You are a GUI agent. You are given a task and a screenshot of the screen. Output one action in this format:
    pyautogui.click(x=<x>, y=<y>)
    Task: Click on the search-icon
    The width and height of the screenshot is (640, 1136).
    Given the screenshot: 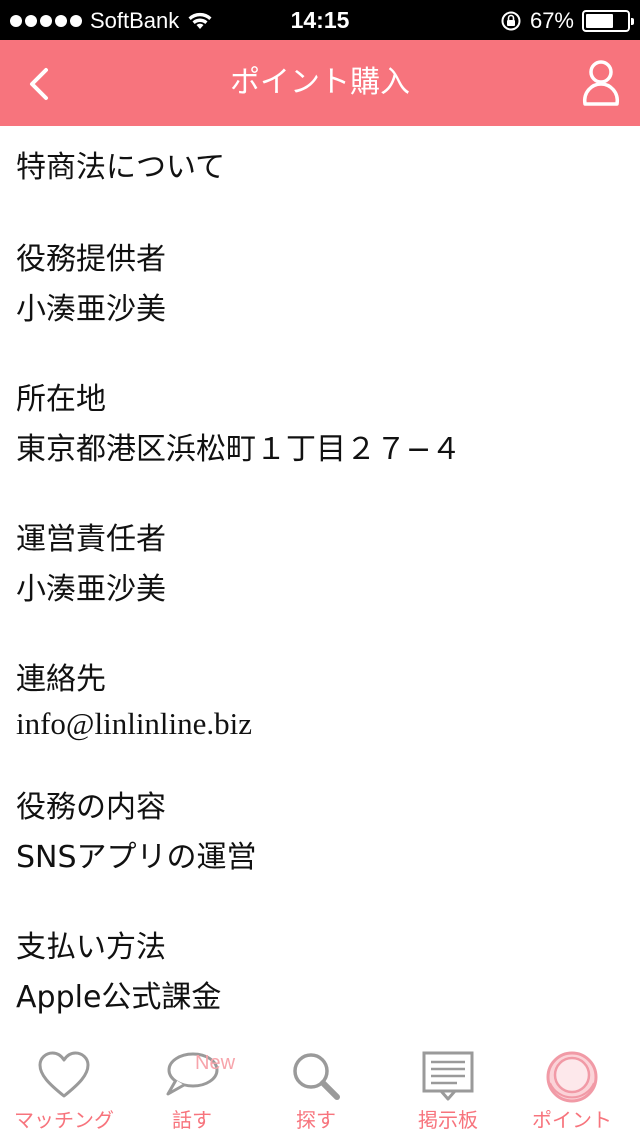 What is the action you would take?
    pyautogui.click(x=316, y=1076)
    